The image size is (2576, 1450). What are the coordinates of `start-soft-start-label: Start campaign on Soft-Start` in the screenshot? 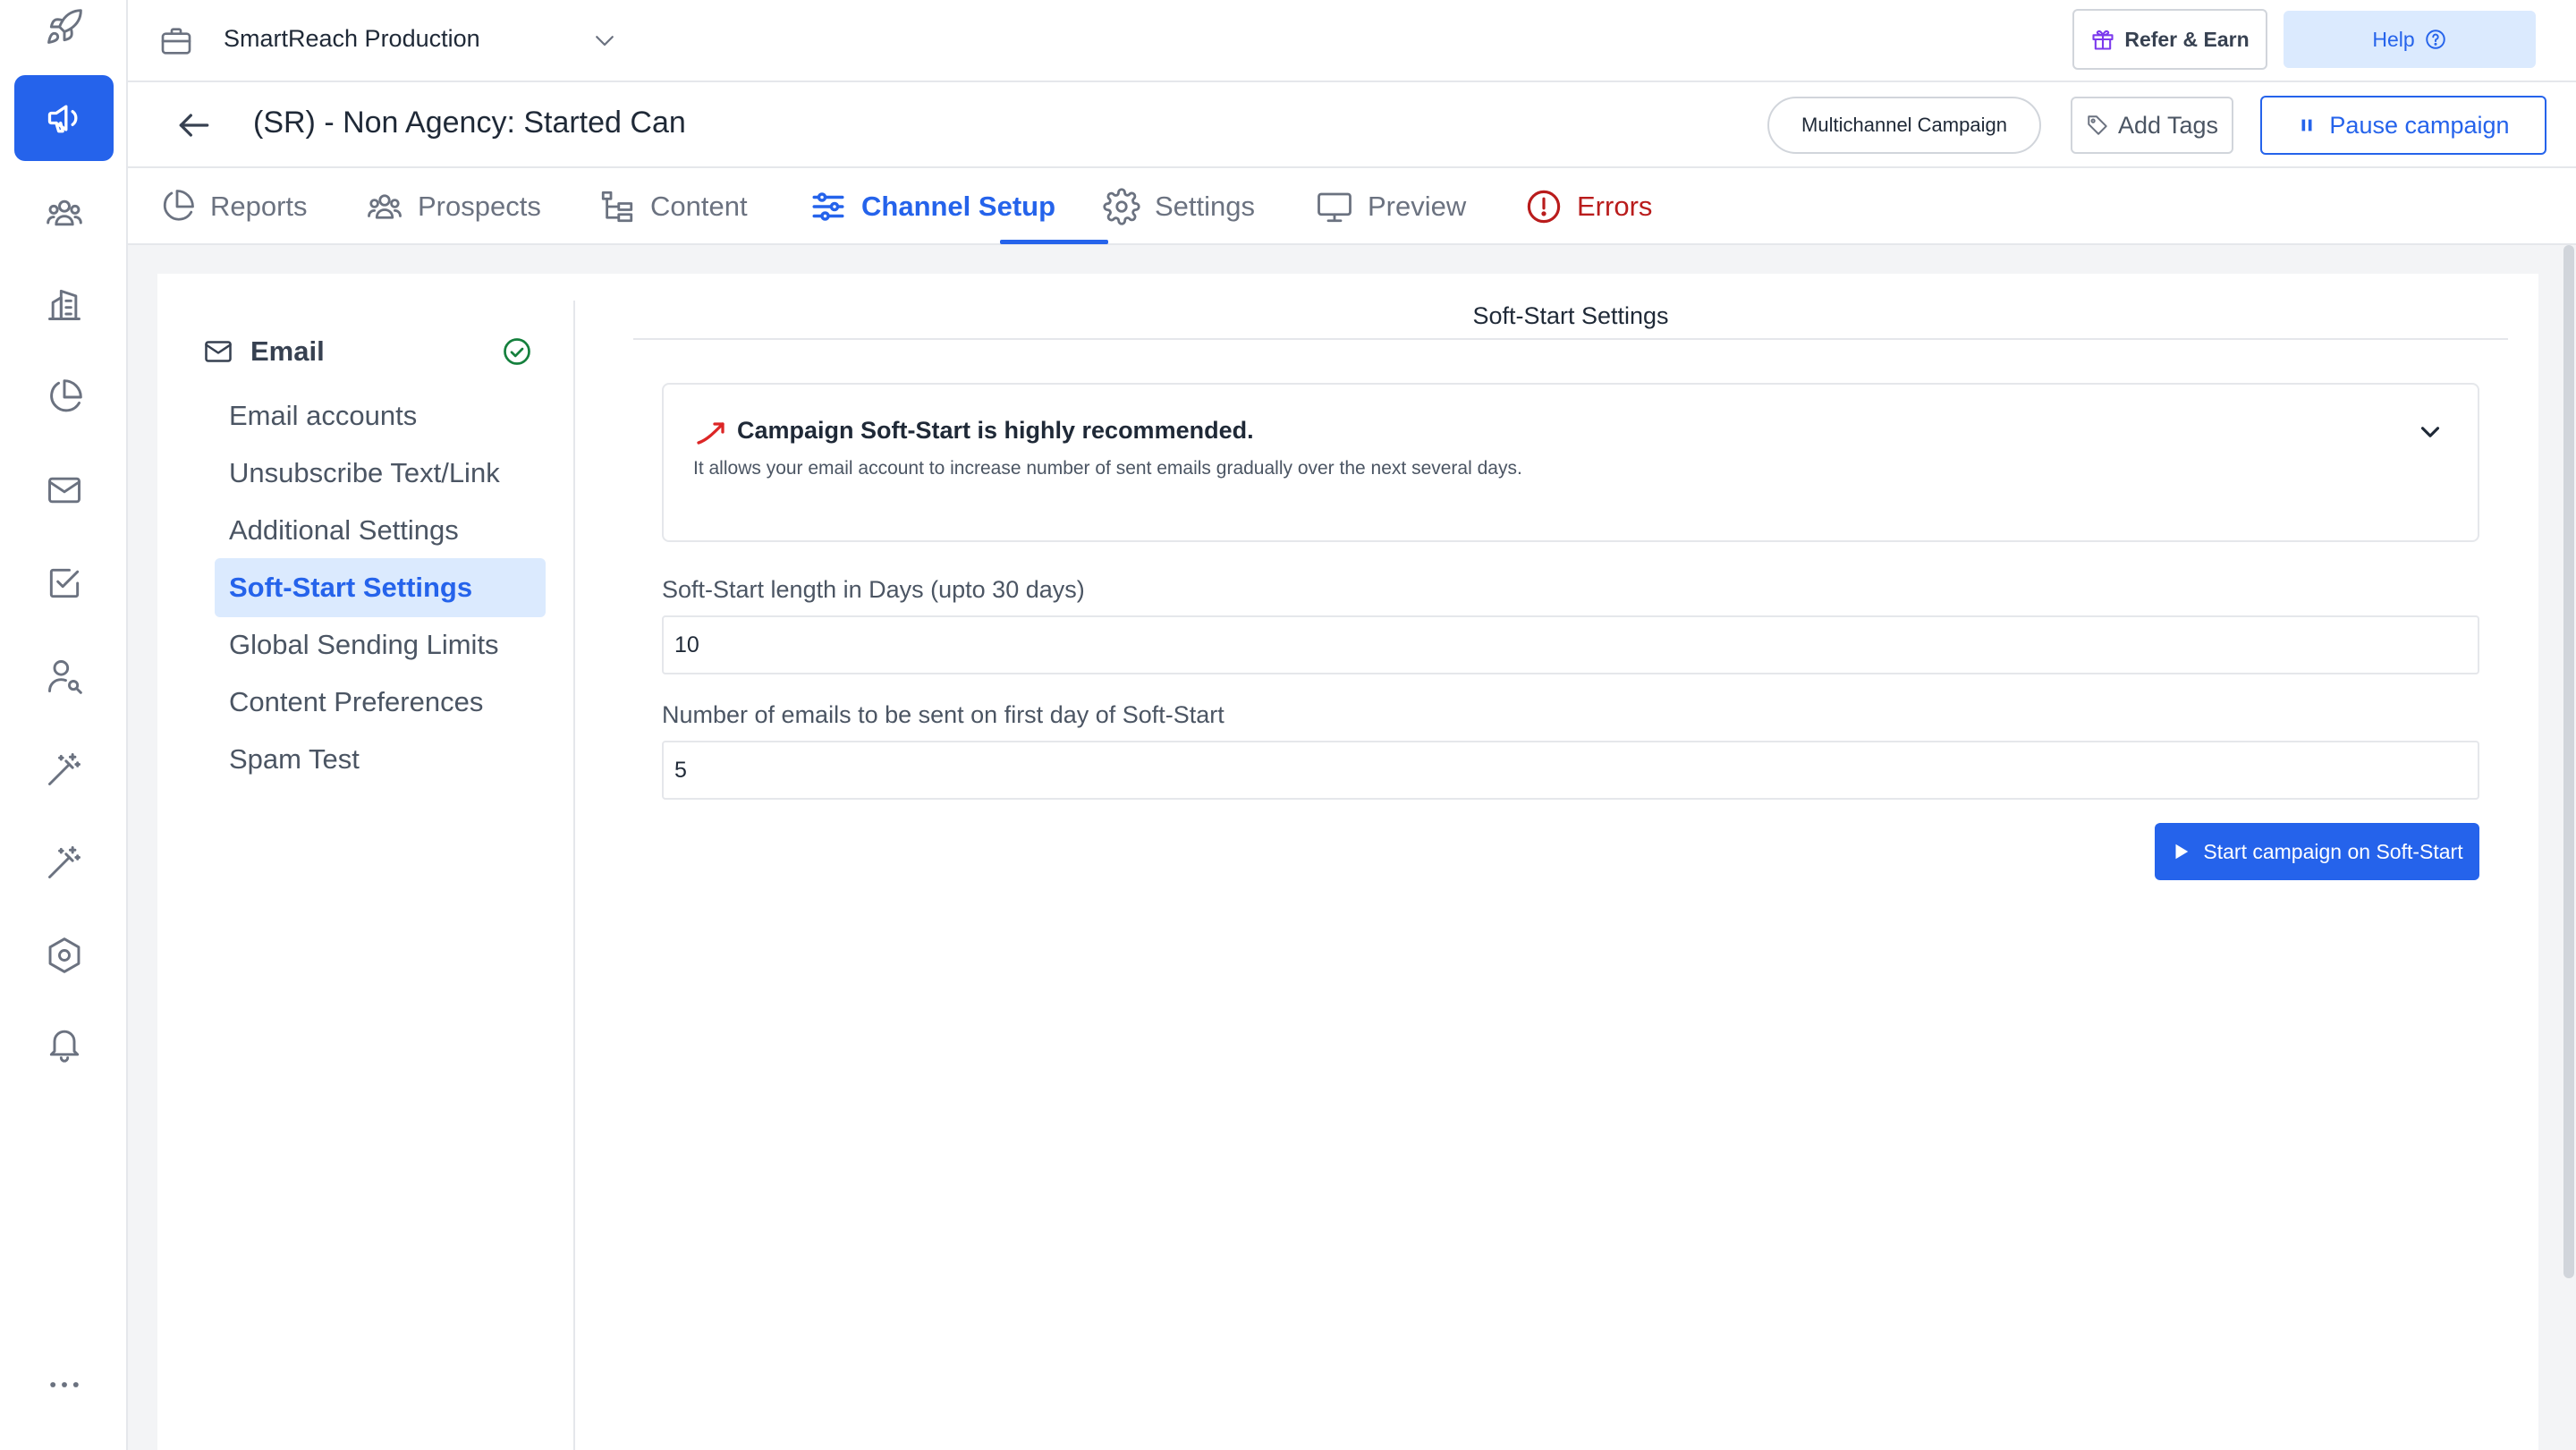 It's located at (2333, 851).